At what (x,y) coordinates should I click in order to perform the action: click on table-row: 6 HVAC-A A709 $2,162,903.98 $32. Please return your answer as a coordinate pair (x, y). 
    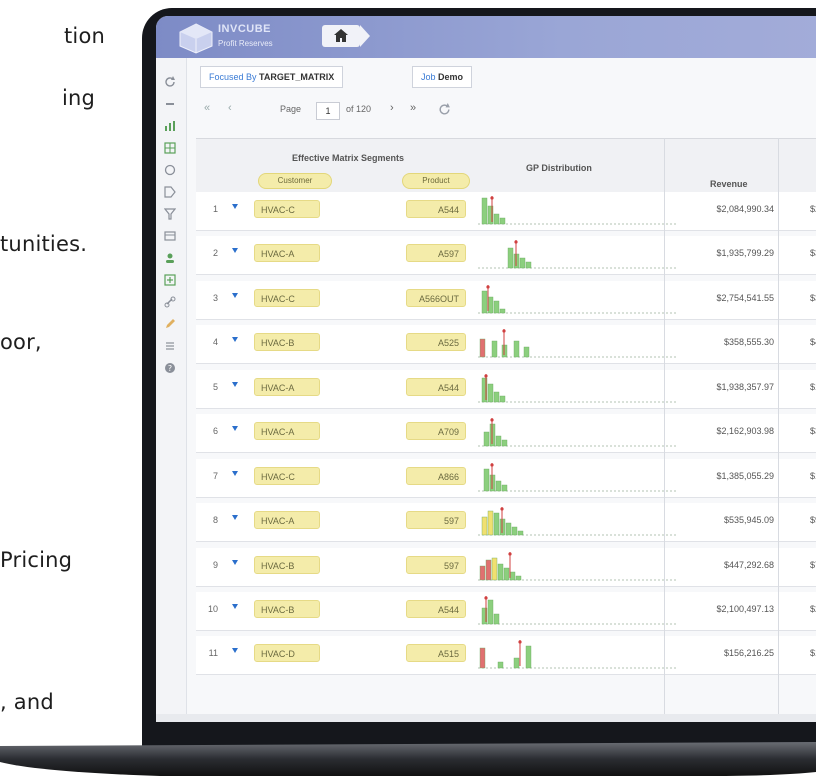
    Looking at the image, I should click on (506, 433).